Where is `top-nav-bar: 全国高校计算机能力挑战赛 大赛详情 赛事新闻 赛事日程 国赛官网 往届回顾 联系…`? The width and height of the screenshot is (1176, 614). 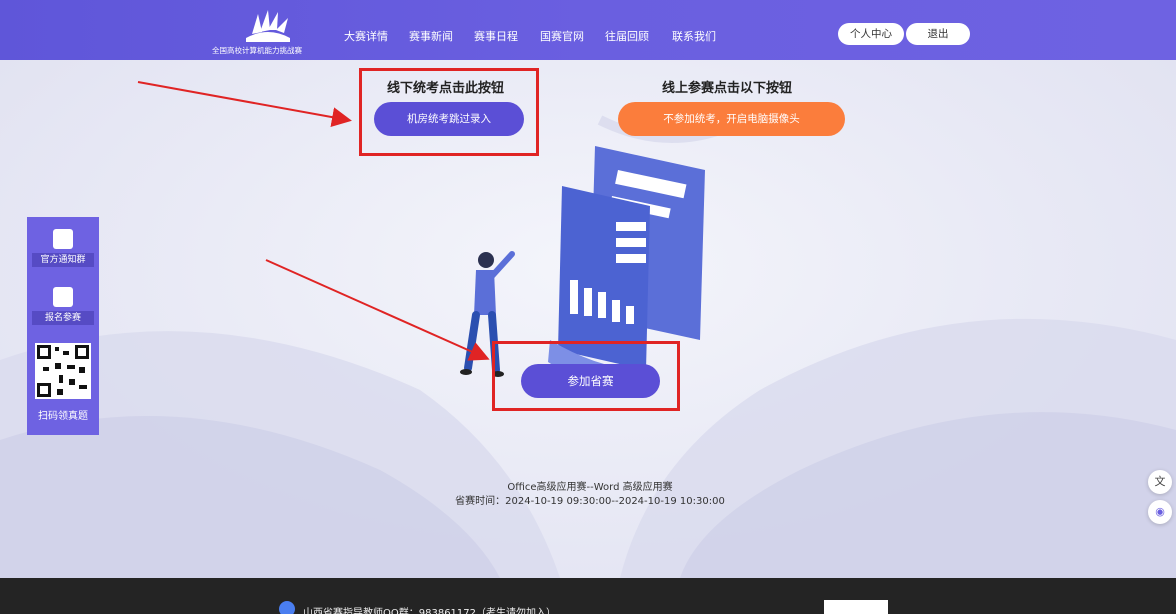
top-nav-bar: 全国高校计算机能力挑战赛 大赛详情 赛事新闻 赛事日程 国赛官网 往届回顾 联系… is located at coordinates (588, 30).